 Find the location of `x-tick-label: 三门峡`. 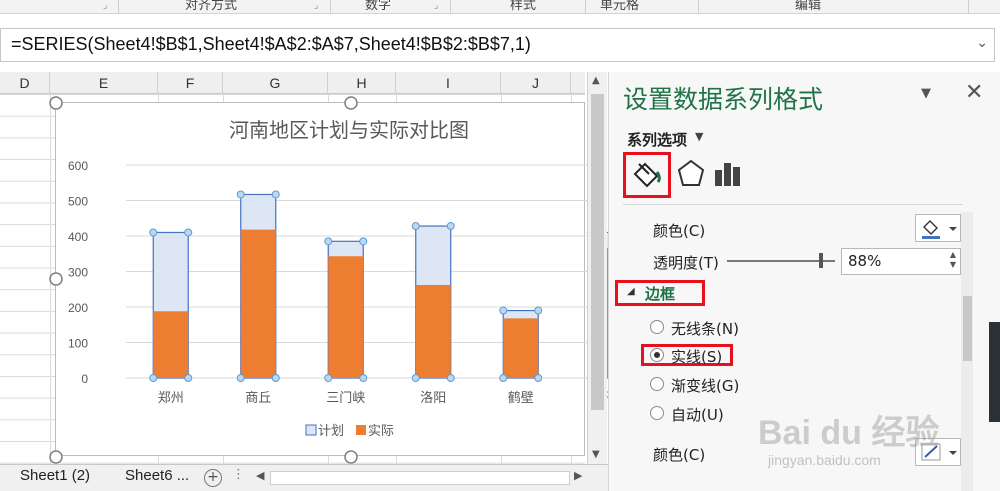

x-tick-label: 三门峡 is located at coordinates (345, 398).